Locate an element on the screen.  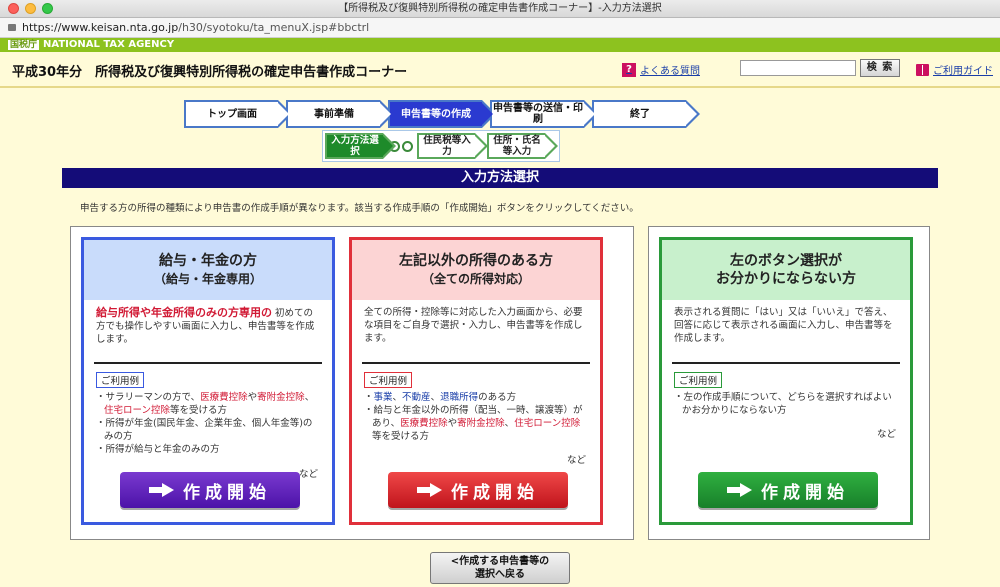
real-estate-link: 不動産 is located at coordinates (416, 397).